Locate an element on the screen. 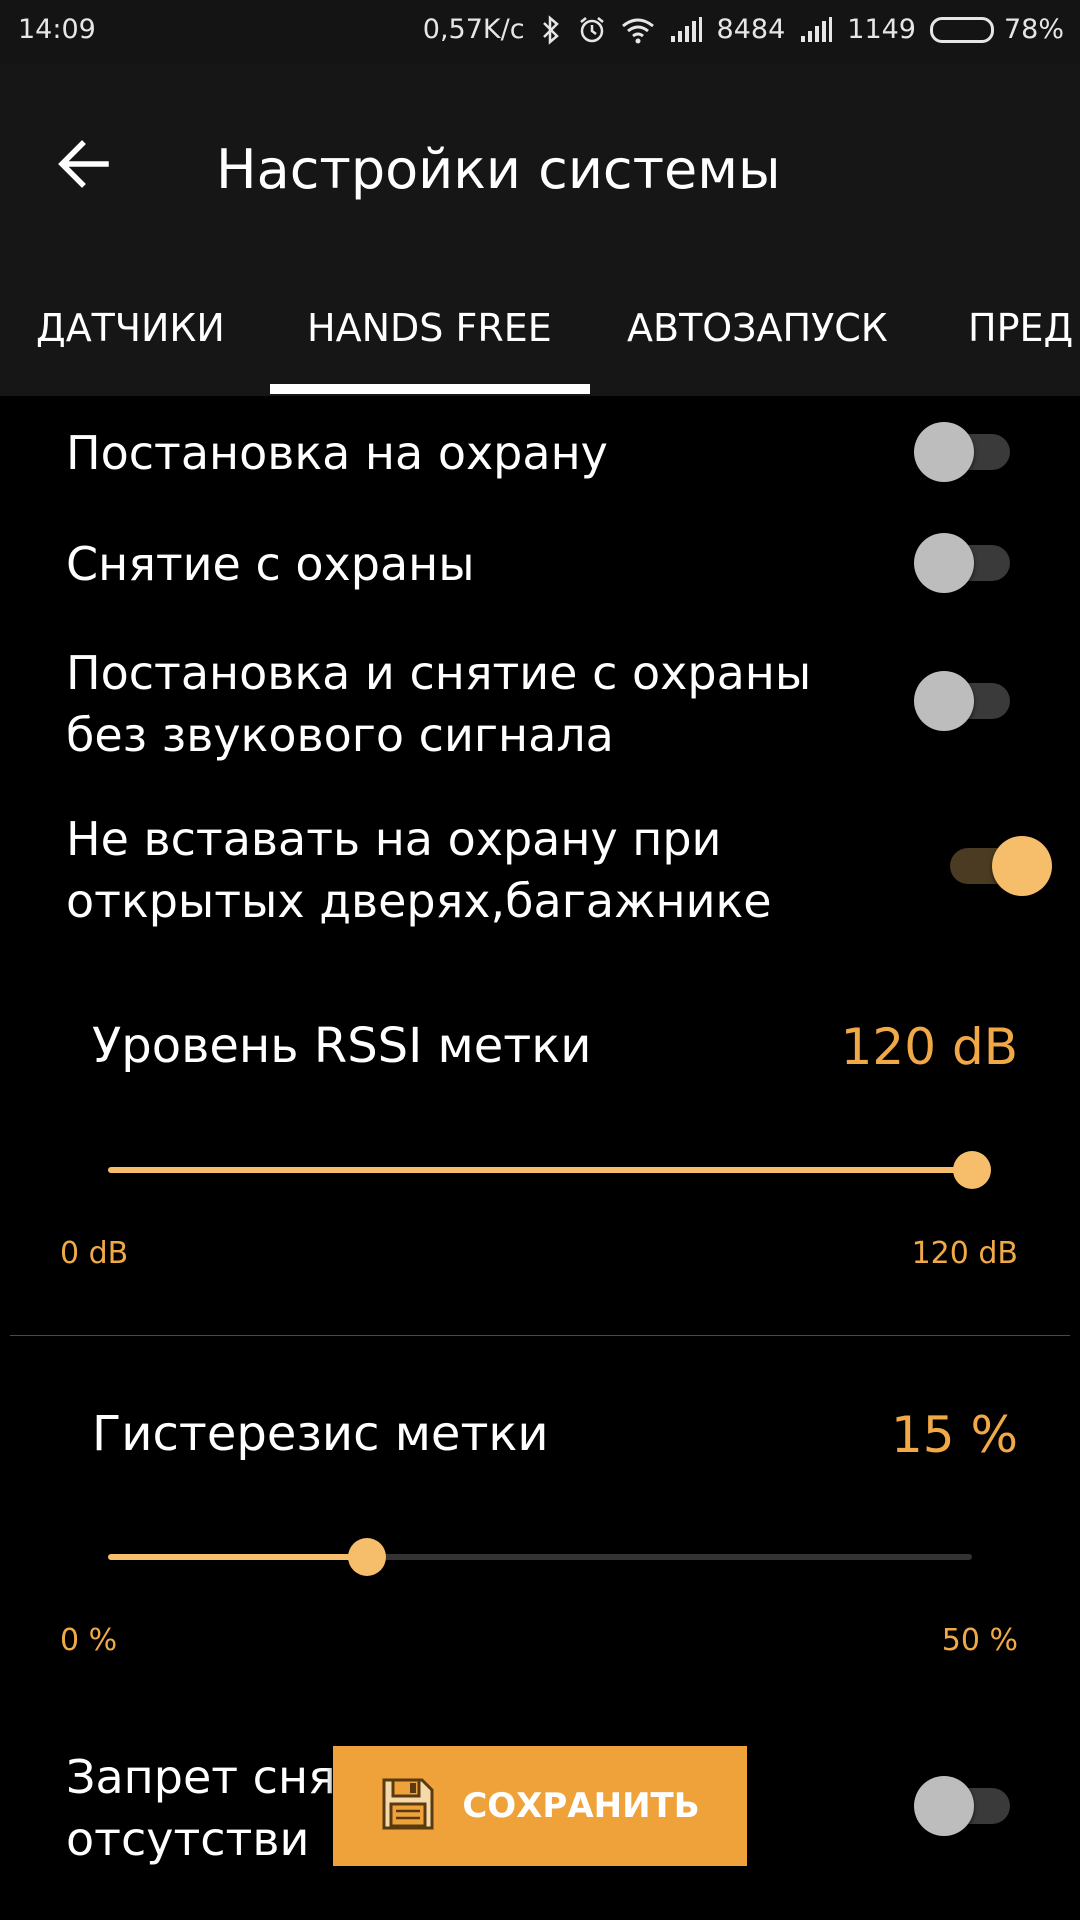 The height and width of the screenshot is (1920, 1080). toggle-arm is located at coordinates (964, 452).